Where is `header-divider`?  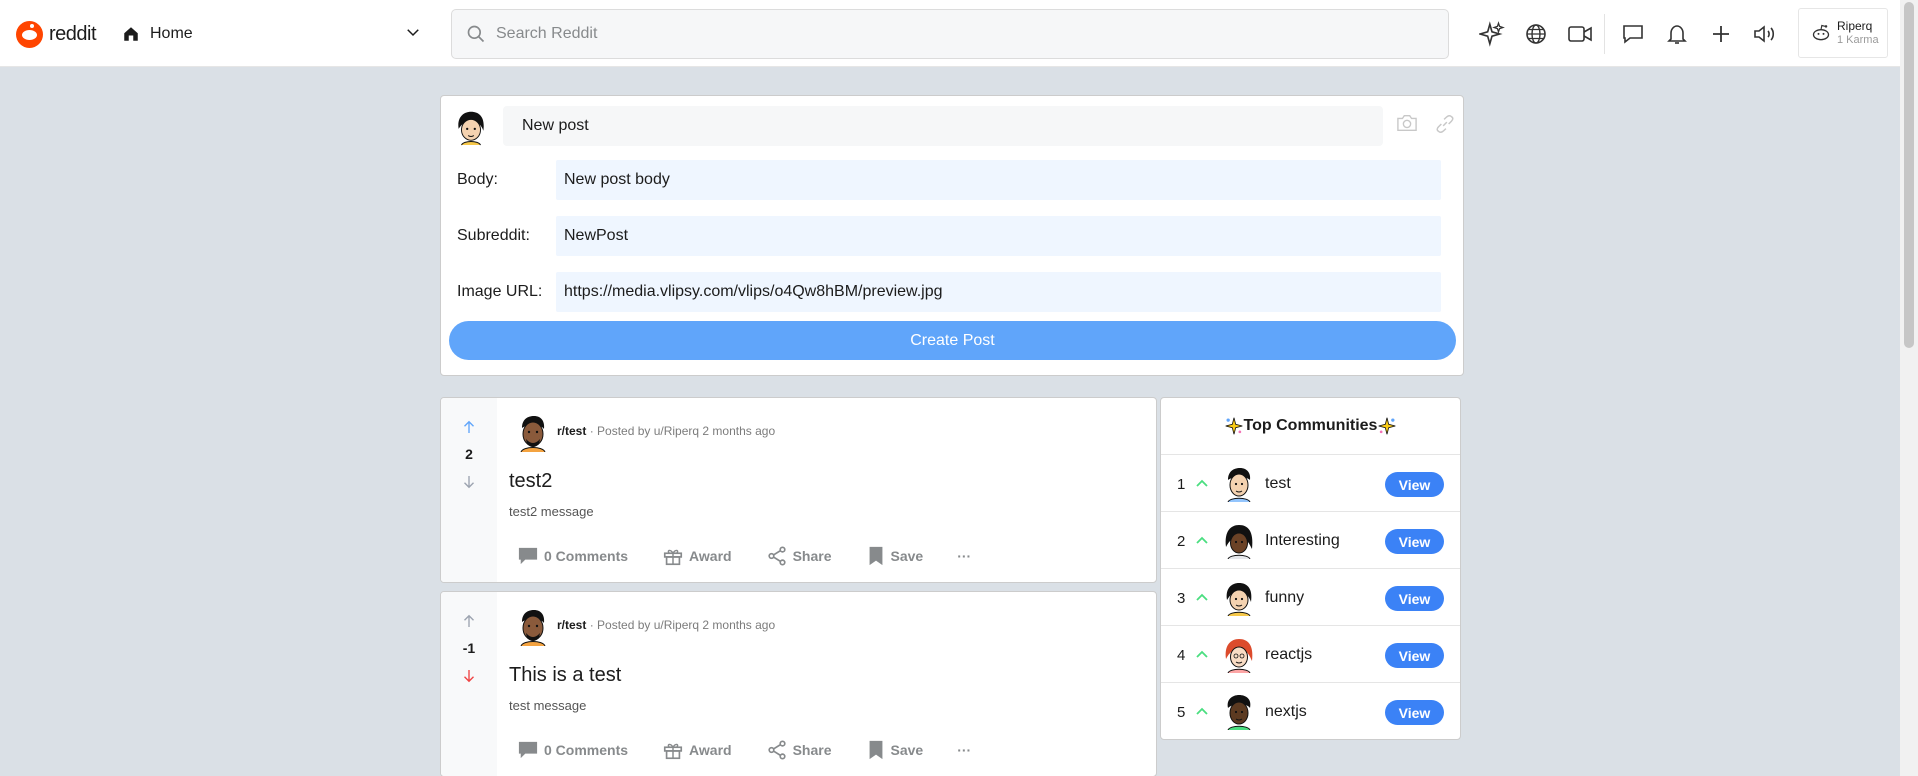
header-divider is located at coordinates (1604, 34).